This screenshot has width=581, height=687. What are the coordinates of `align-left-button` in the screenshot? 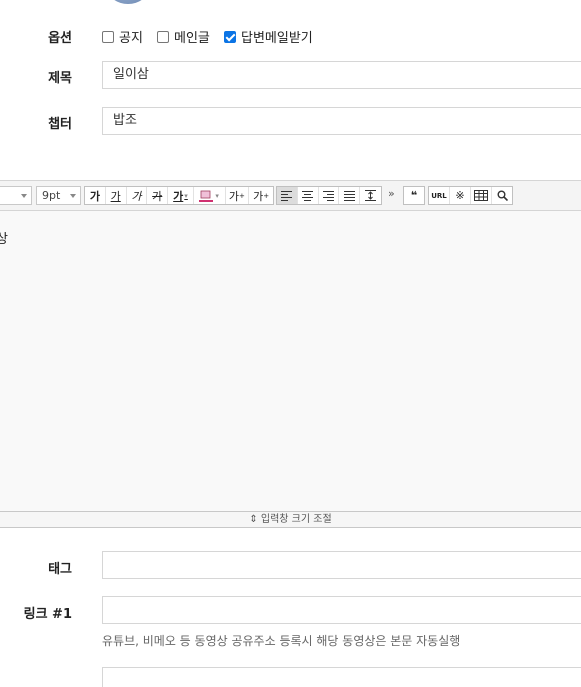 It's located at (287, 195).